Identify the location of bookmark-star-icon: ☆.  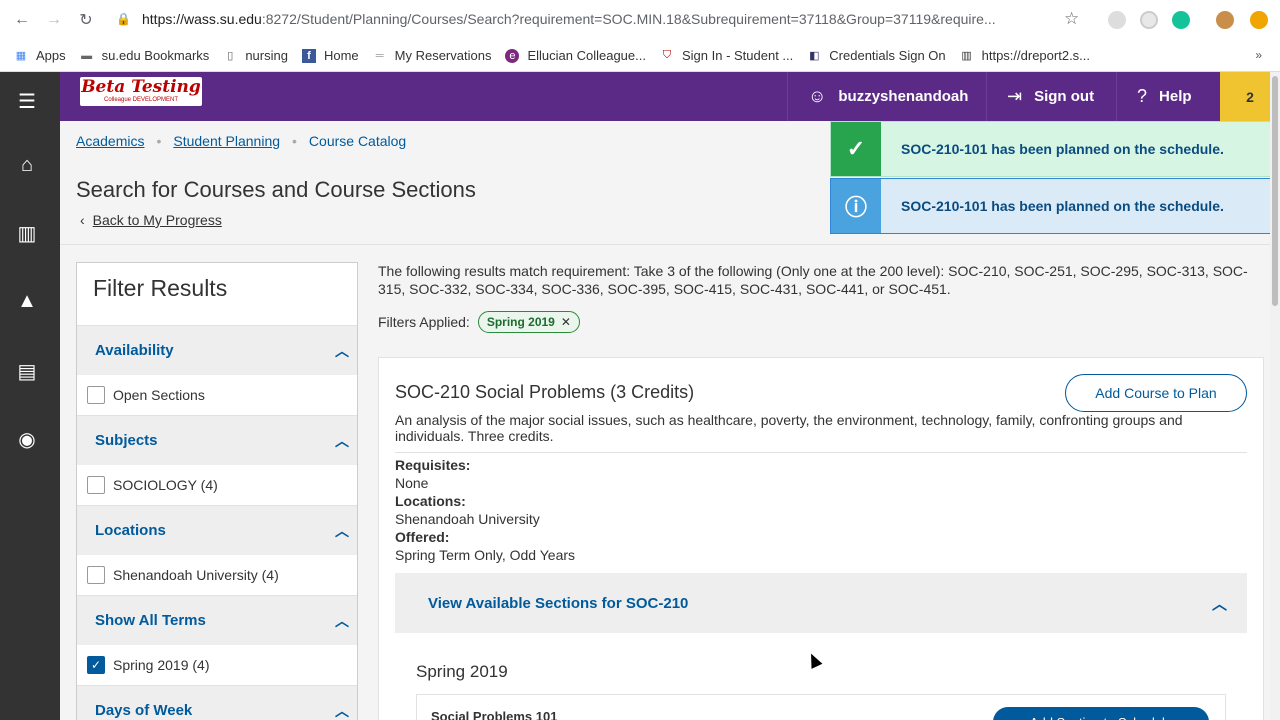
(1071, 19).